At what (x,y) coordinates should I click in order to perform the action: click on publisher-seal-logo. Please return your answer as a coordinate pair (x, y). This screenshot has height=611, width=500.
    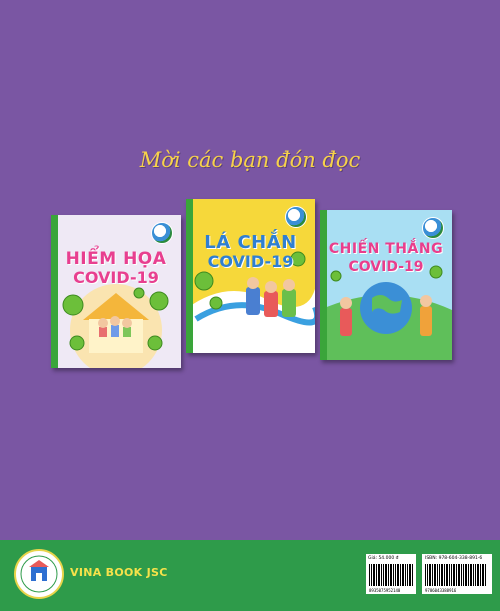
    Looking at the image, I should click on (39, 574).